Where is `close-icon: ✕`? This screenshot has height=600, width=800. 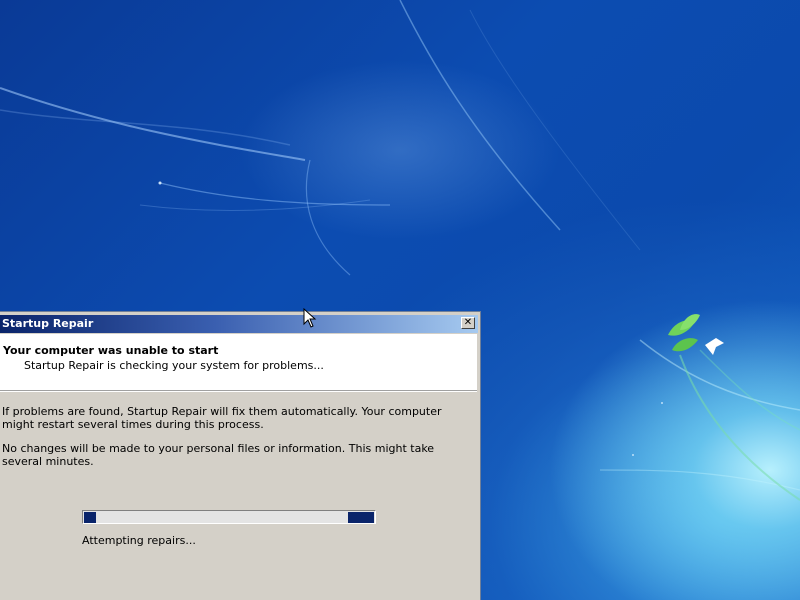 close-icon: ✕ is located at coordinates (468, 322).